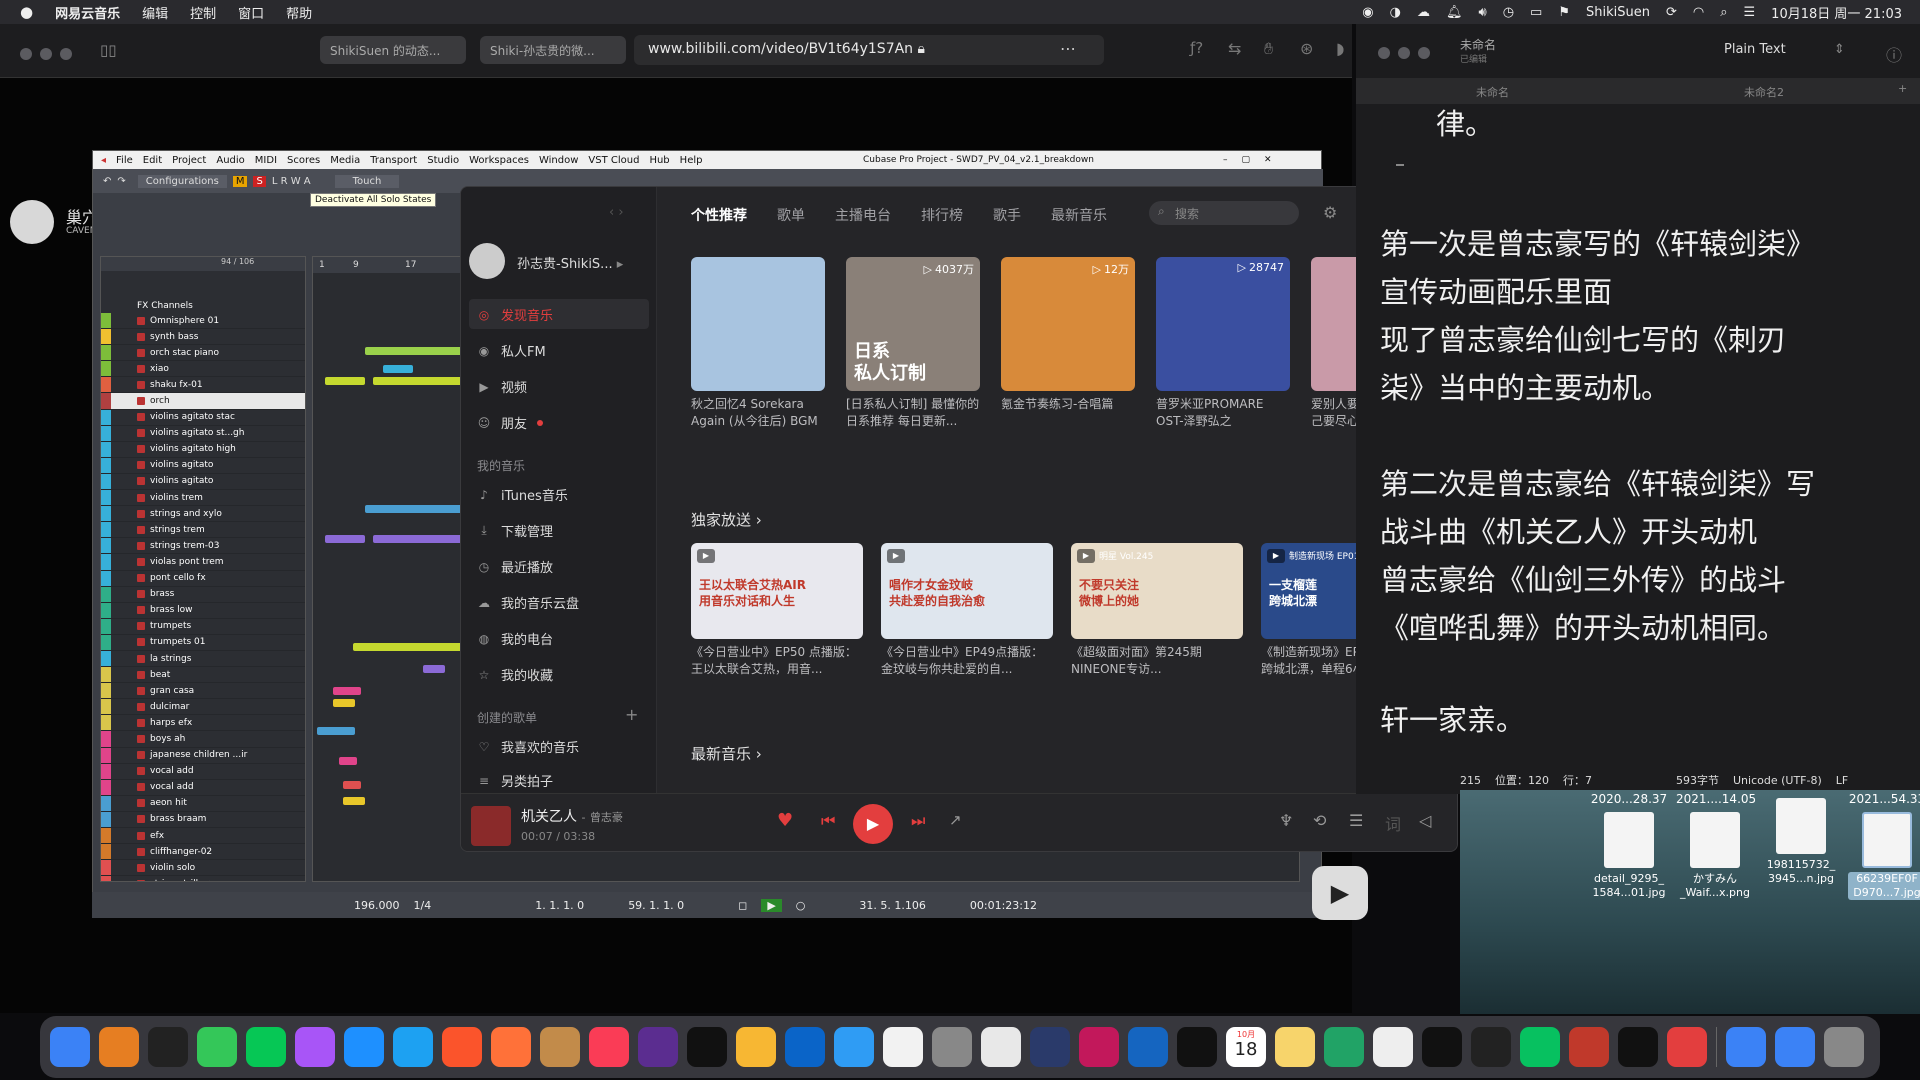 The image size is (1920, 1080). I want to click on transport-tempo: 196.000, so click(377, 905).